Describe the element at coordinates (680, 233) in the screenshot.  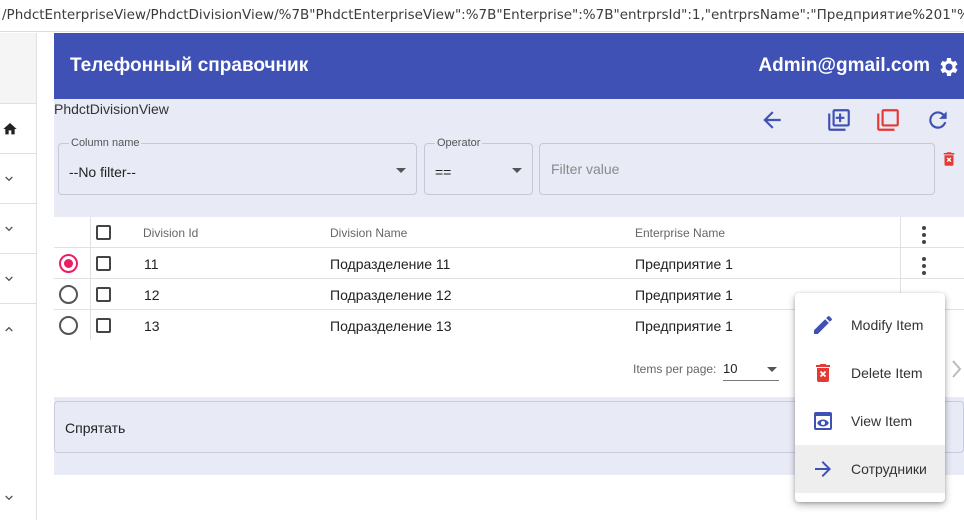
I see `column-header-enterprise-name: Enterprise Name` at that location.